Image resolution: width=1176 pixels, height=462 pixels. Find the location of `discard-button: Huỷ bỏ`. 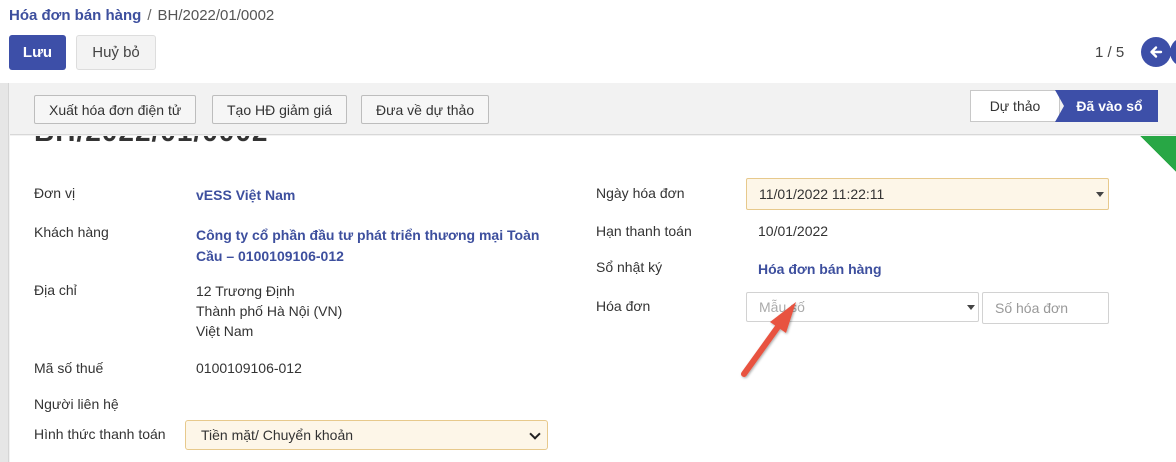

discard-button: Huỷ bỏ is located at coordinates (116, 52).